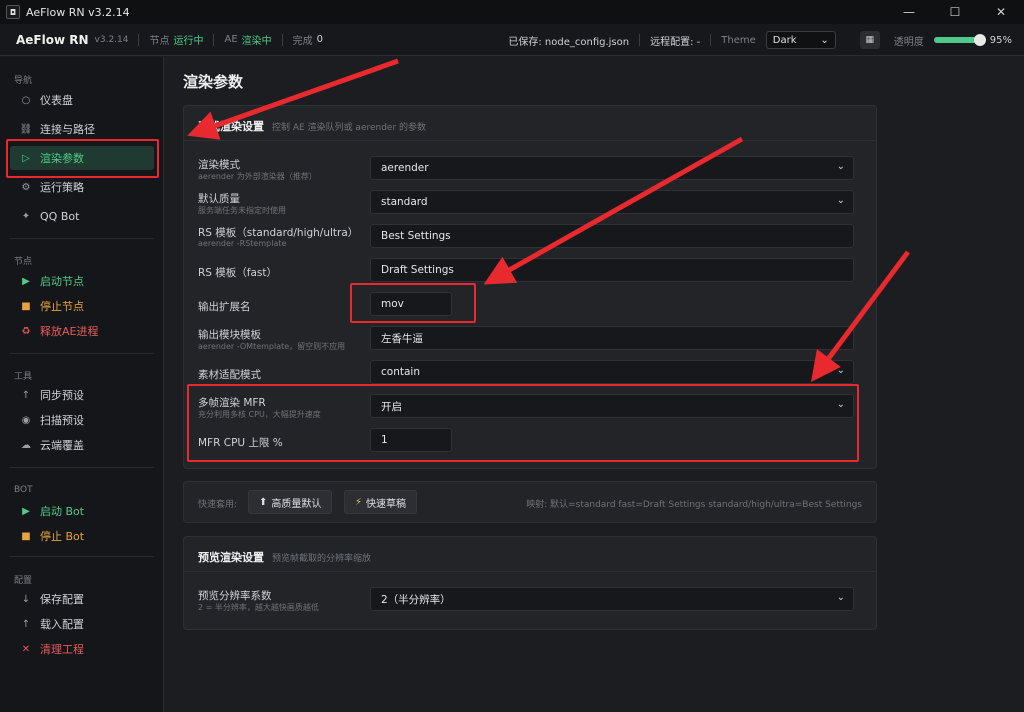  Describe the element at coordinates (263, 502) in the screenshot. I see `arrow-up-icon: ⬆` at that location.